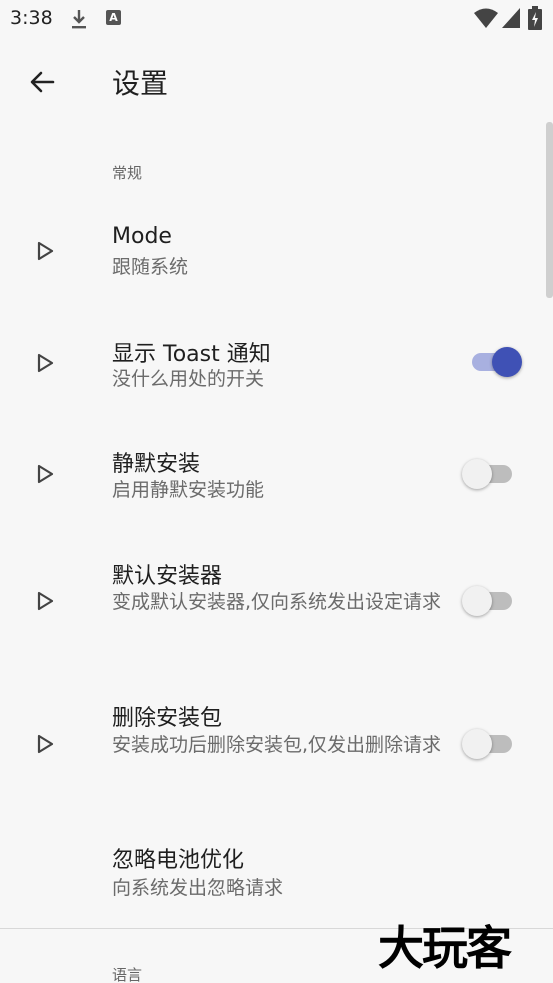  I want to click on status-bar: 3:38 A, so click(276, 19).